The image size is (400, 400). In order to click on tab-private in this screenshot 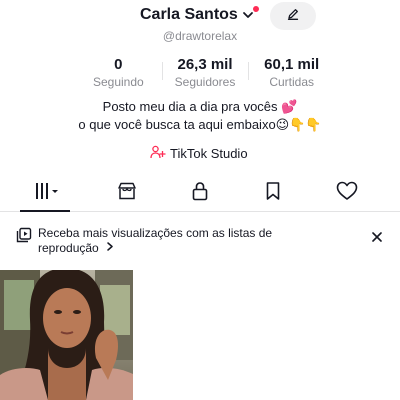, I will do `click(200, 193)`.